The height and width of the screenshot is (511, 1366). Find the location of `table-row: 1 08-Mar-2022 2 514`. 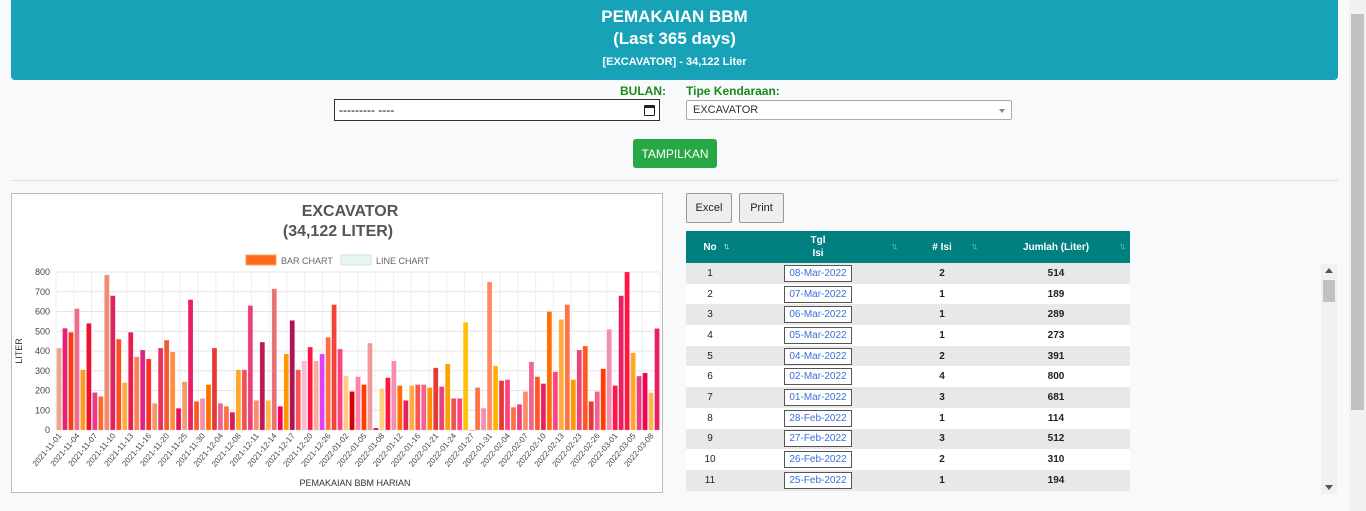

table-row: 1 08-Mar-2022 2 514 is located at coordinates (908, 273).